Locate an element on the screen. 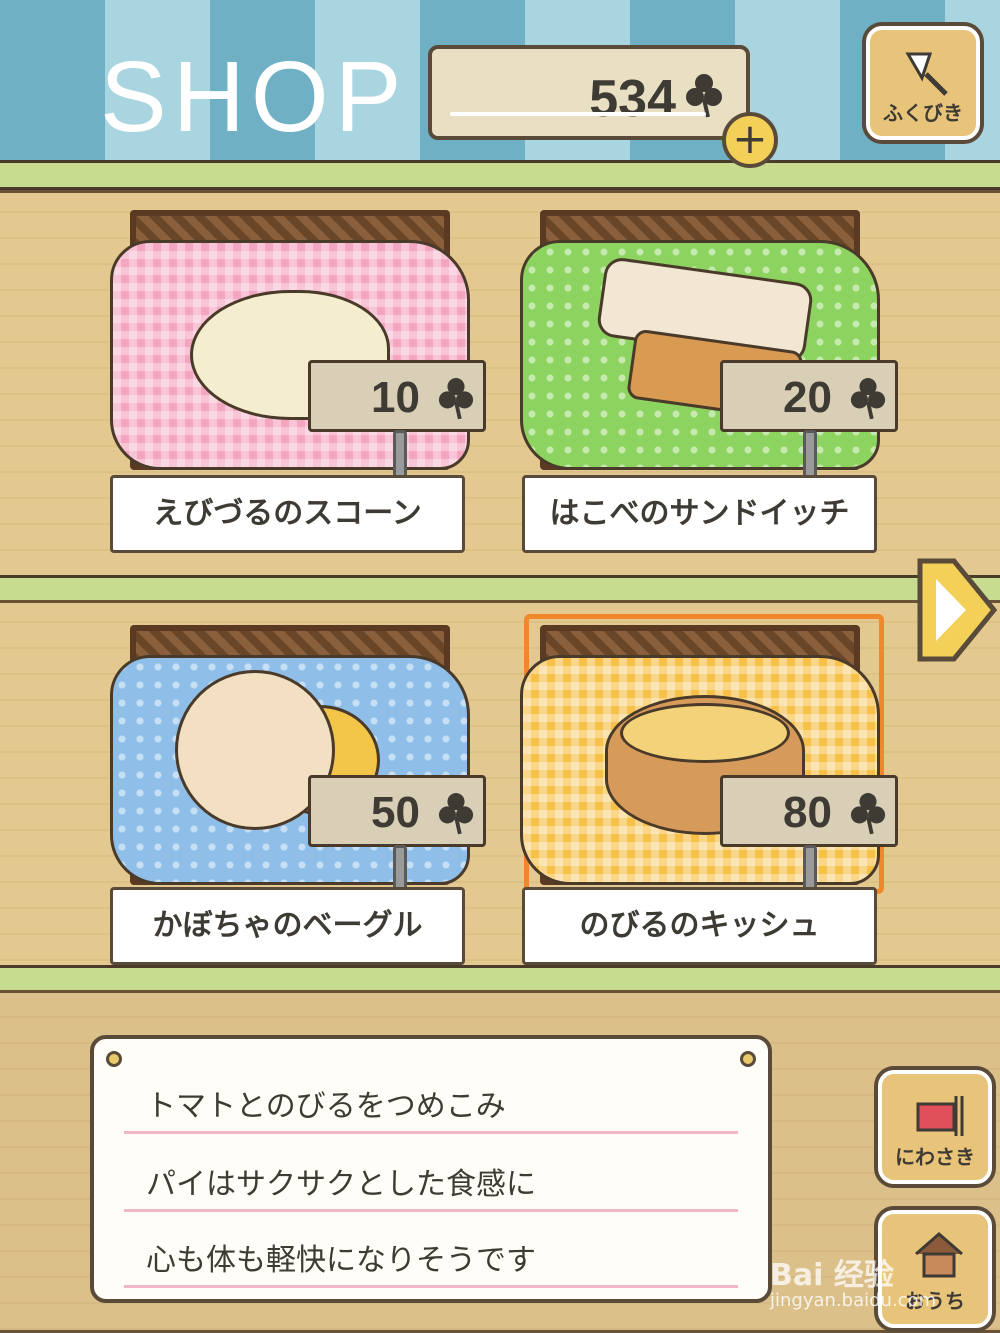  clover-count: 534 is located at coordinates (632, 99).